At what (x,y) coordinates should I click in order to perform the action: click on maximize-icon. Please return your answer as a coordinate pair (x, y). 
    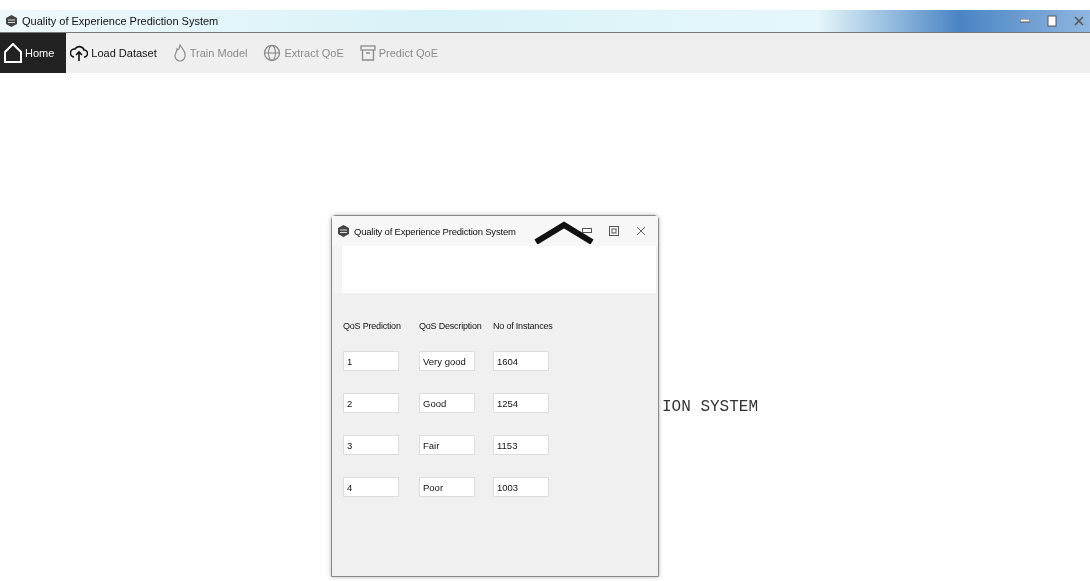
    Looking at the image, I should click on (614, 231).